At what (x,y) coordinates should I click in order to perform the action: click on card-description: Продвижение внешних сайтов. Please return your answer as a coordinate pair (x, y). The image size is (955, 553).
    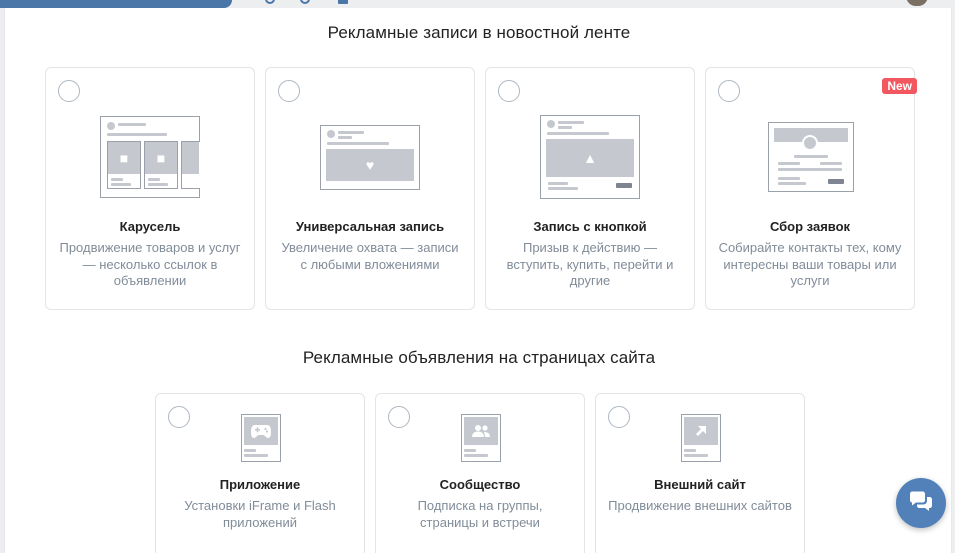
    Looking at the image, I should click on (700, 505).